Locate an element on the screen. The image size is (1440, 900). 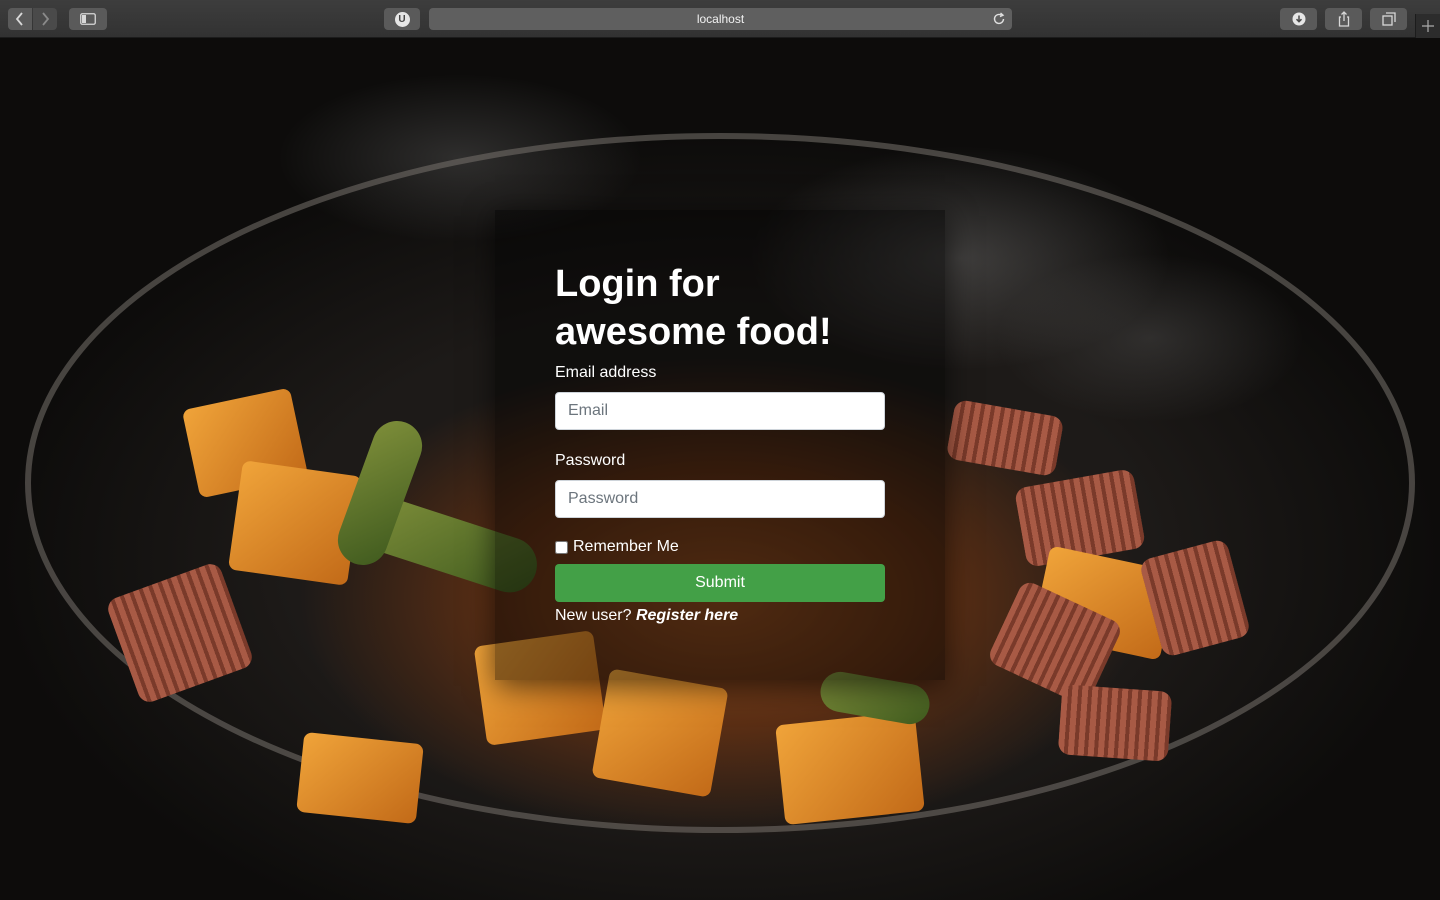
downloads-button is located at coordinates (1298, 19).